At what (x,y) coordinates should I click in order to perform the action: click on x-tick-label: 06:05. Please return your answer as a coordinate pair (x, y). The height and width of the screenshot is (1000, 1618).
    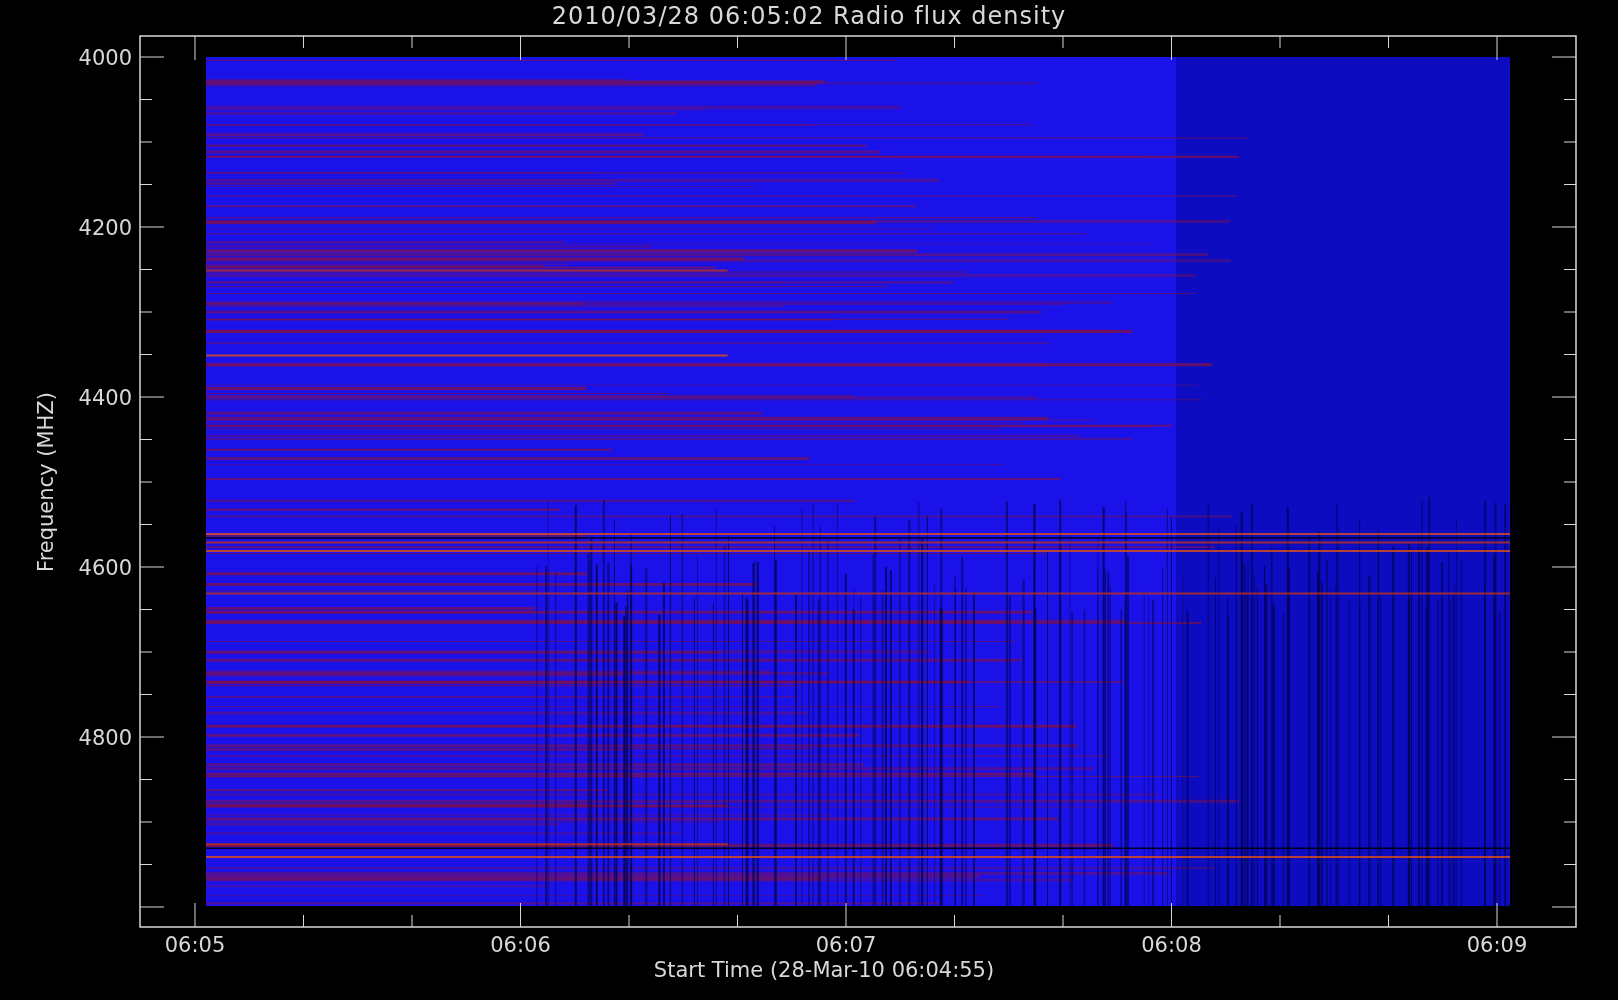
    Looking at the image, I should click on (195, 945).